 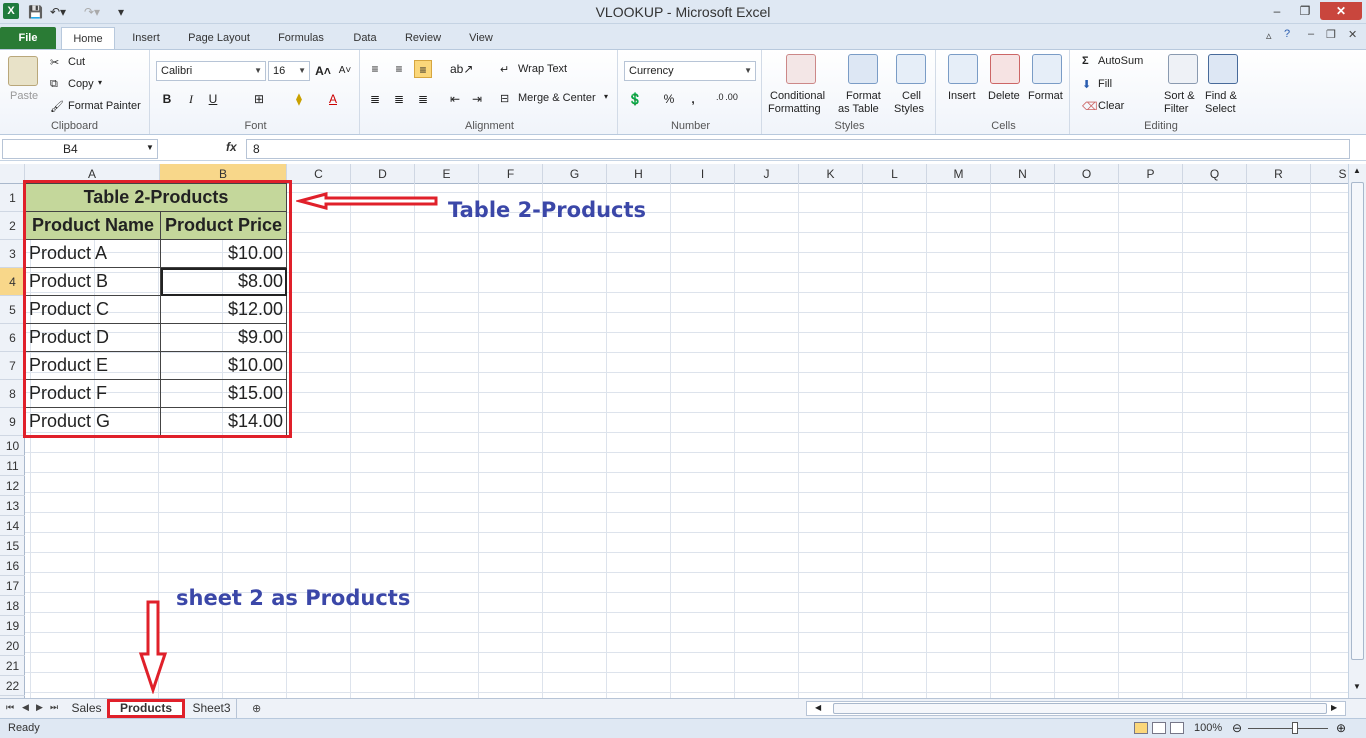 I want to click on row-header: 8, so click(x=12, y=394).